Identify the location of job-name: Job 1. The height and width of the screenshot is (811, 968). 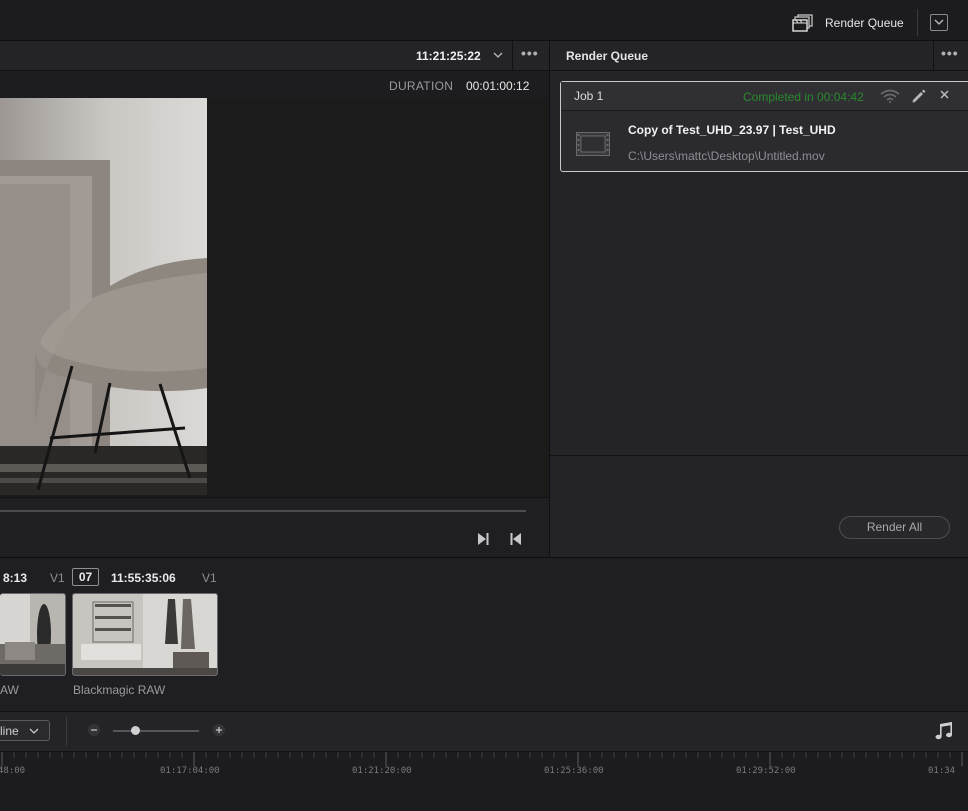
(589, 96).